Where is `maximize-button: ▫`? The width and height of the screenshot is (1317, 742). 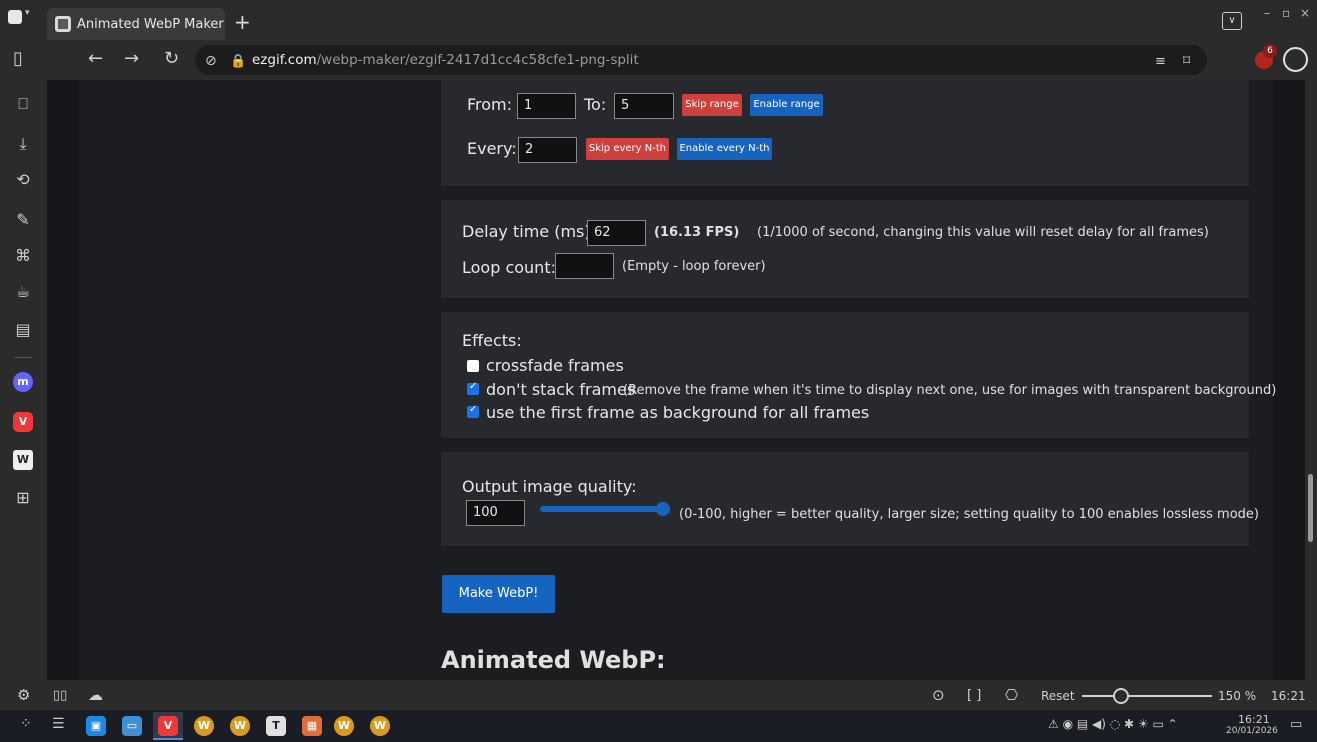 maximize-button: ▫ is located at coordinates (1286, 13).